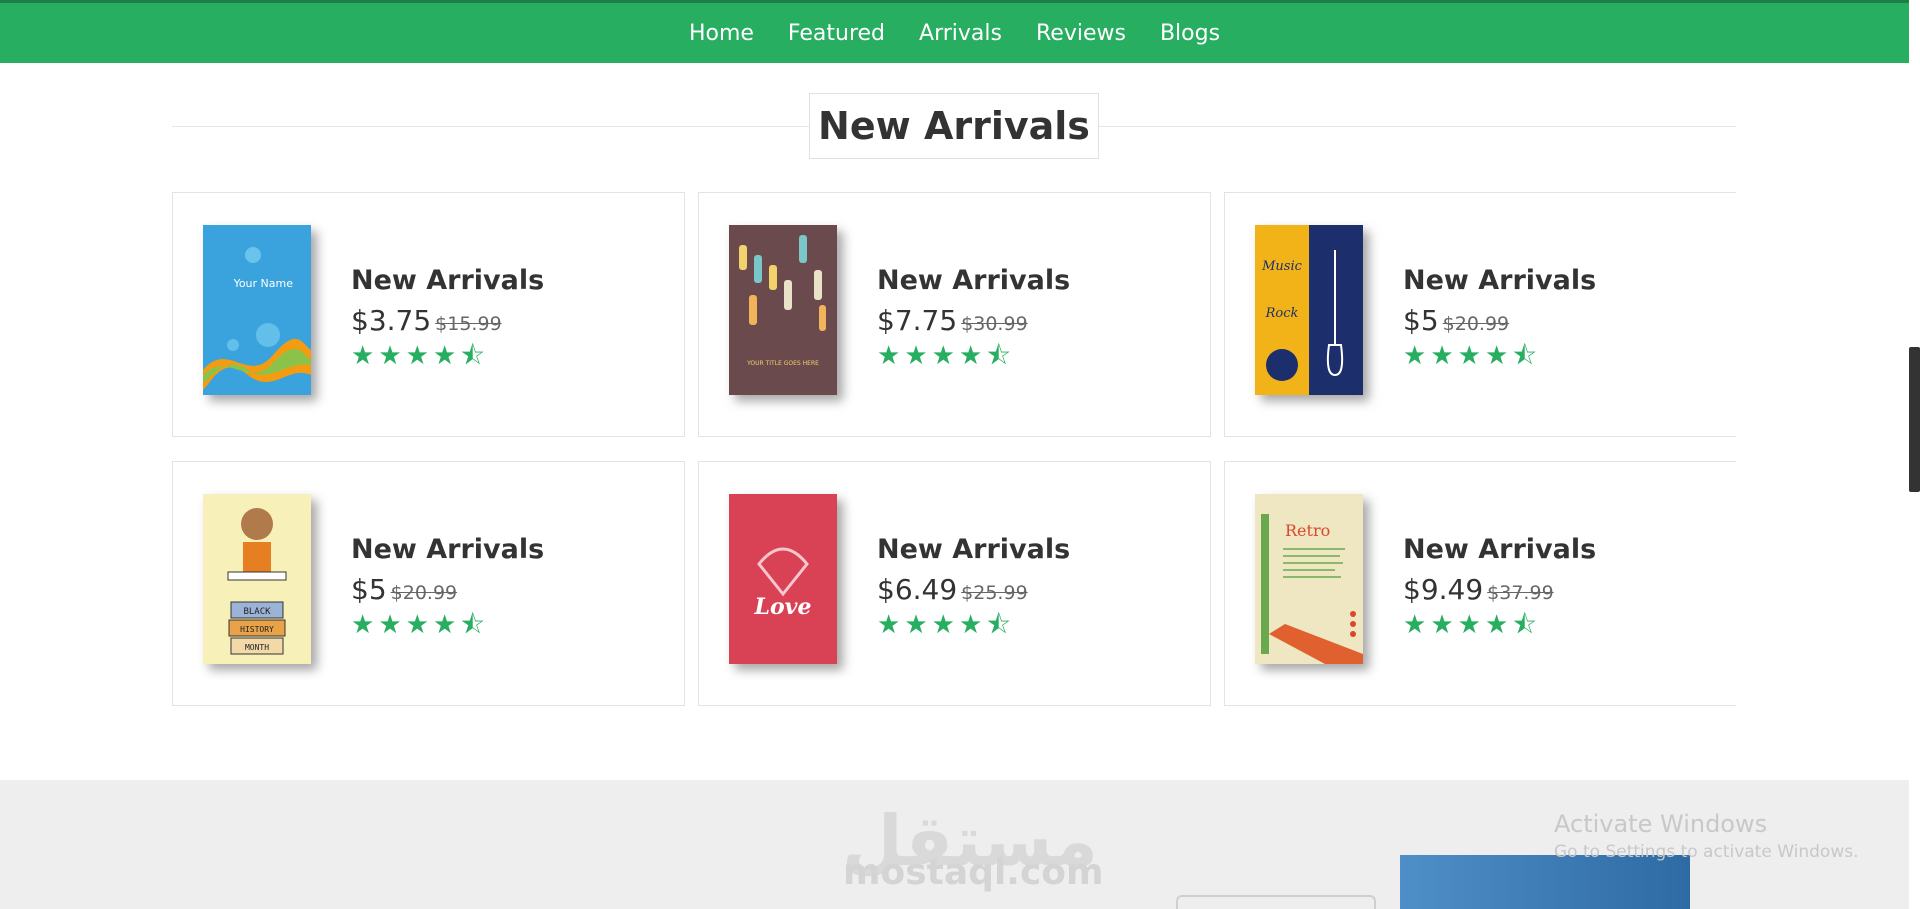 The image size is (1920, 909). Describe the element at coordinates (783, 607) in the screenshot. I see `cover-text: Love` at that location.